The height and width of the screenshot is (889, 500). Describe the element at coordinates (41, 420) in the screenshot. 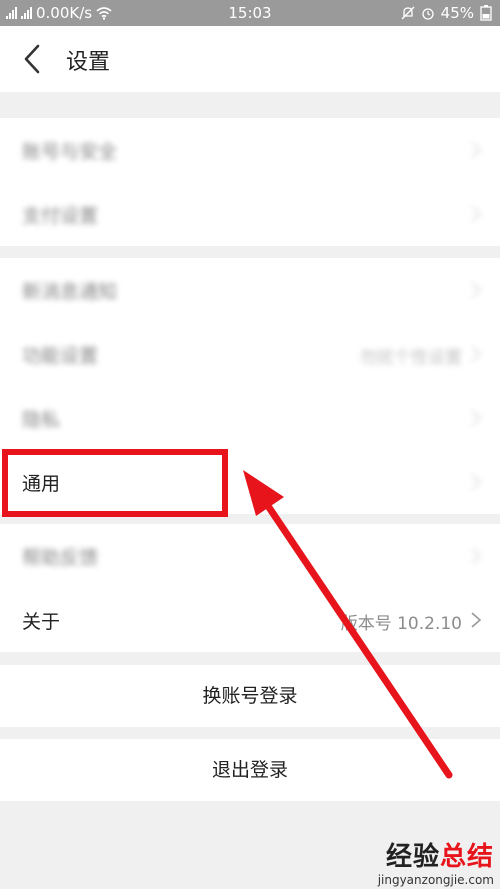

I see `row-label: 隐私` at that location.